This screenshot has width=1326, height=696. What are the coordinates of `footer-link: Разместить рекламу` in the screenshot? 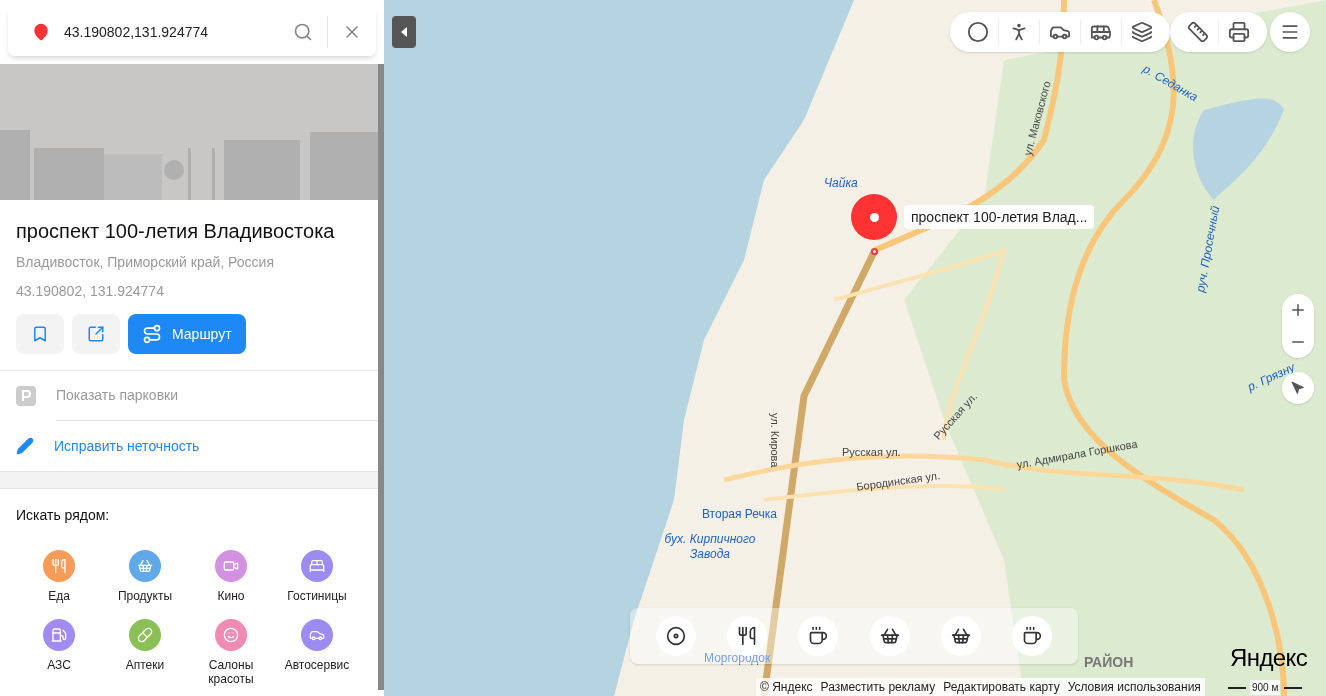 It's located at (878, 687).